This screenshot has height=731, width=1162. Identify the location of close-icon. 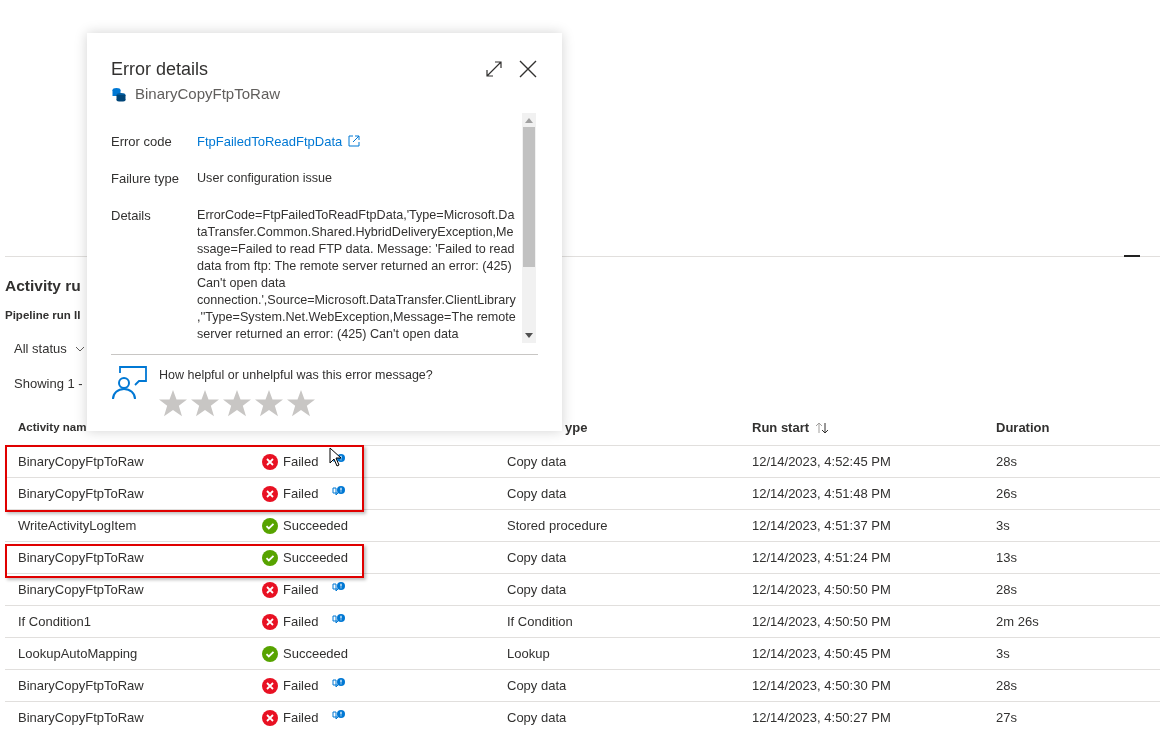
(528, 69).